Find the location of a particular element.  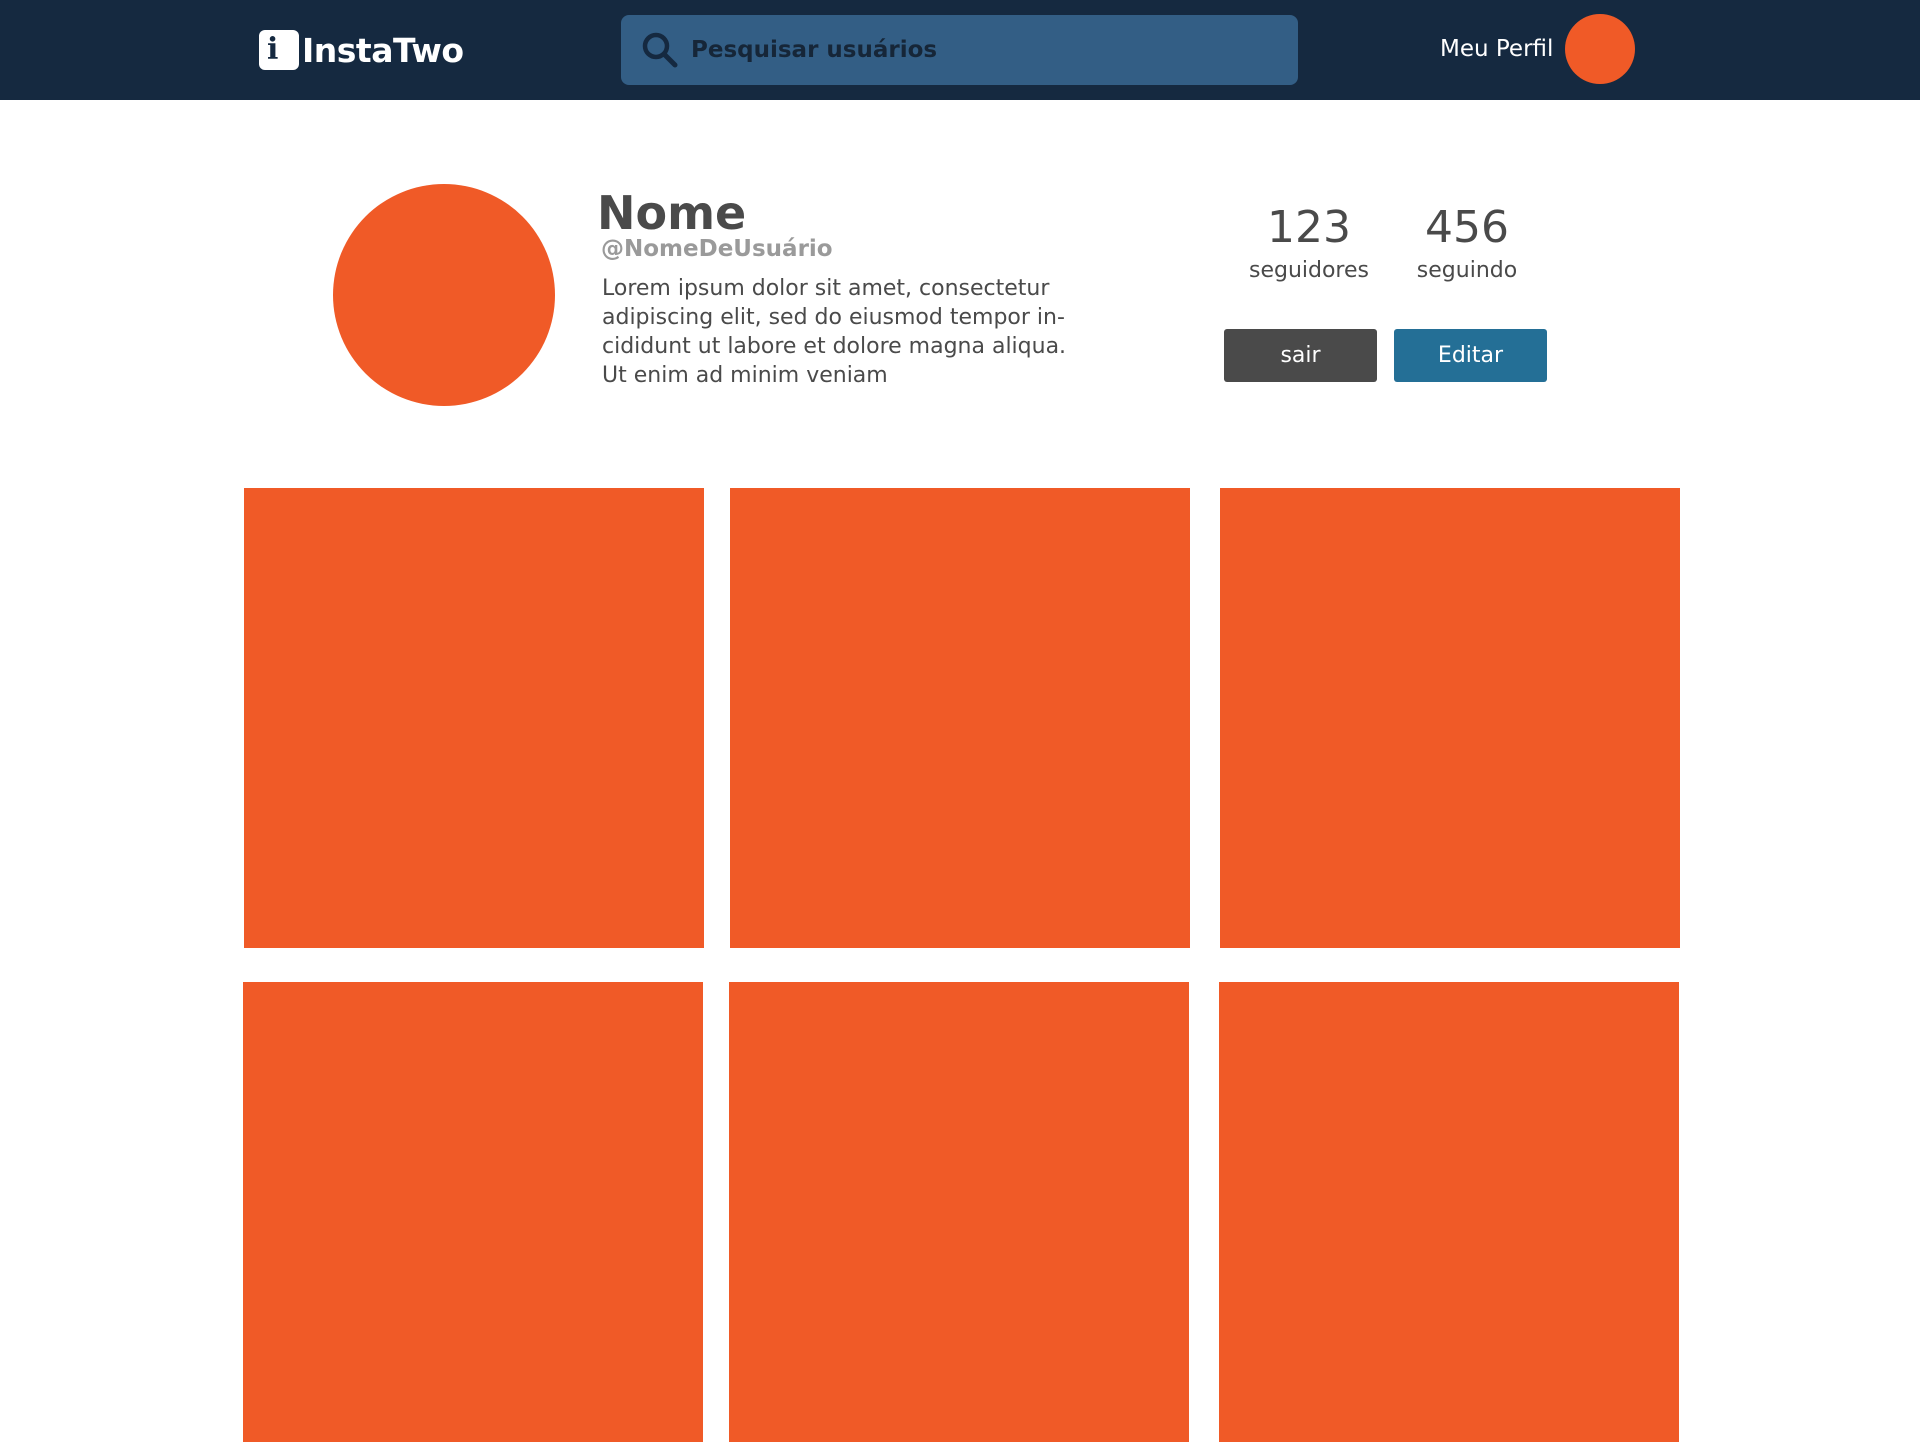

search-input is located at coordinates (984, 50).